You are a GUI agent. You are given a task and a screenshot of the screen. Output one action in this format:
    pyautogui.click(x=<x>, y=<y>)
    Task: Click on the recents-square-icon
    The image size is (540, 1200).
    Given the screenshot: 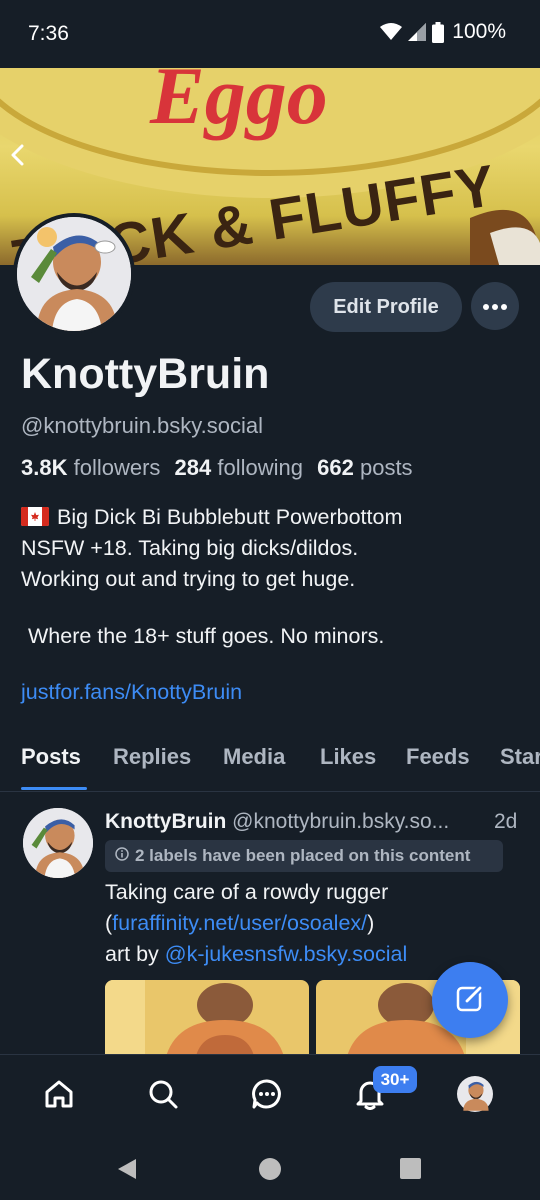 What is the action you would take?
    pyautogui.click(x=410, y=1171)
    